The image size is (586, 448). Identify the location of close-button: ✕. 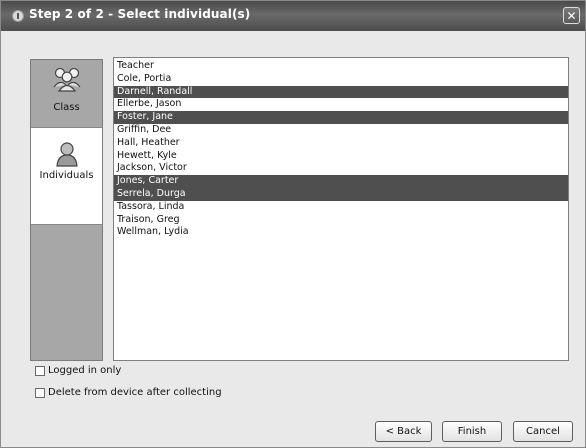
(571, 15).